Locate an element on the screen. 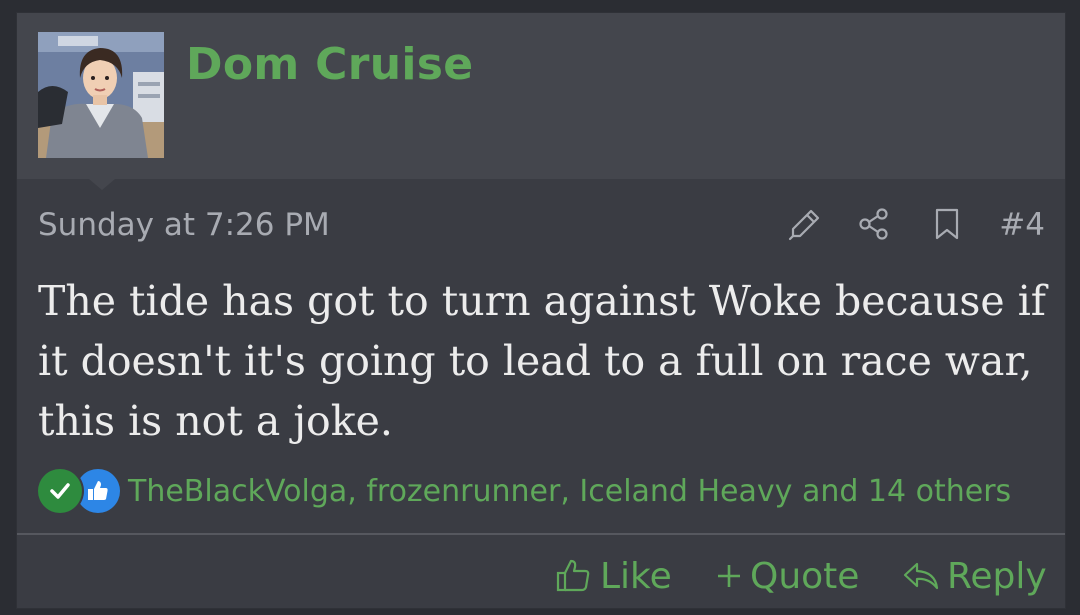 The width and height of the screenshot is (1080, 615). post-number-link: #4 is located at coordinates (1022, 225).